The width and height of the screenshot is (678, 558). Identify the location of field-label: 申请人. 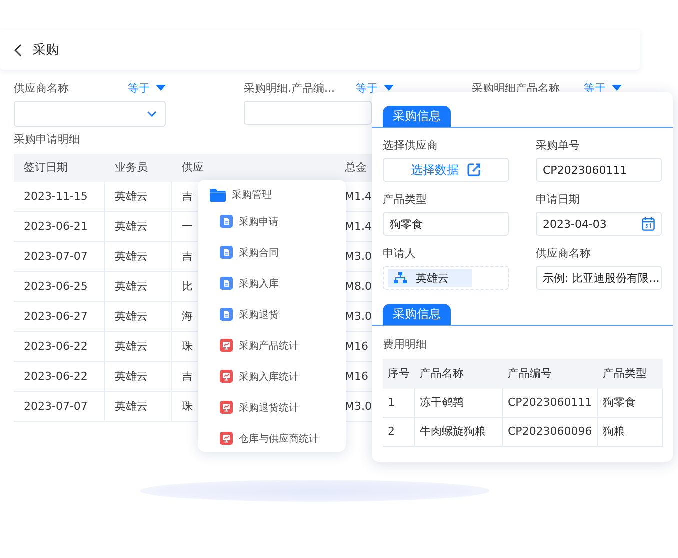
(400, 254).